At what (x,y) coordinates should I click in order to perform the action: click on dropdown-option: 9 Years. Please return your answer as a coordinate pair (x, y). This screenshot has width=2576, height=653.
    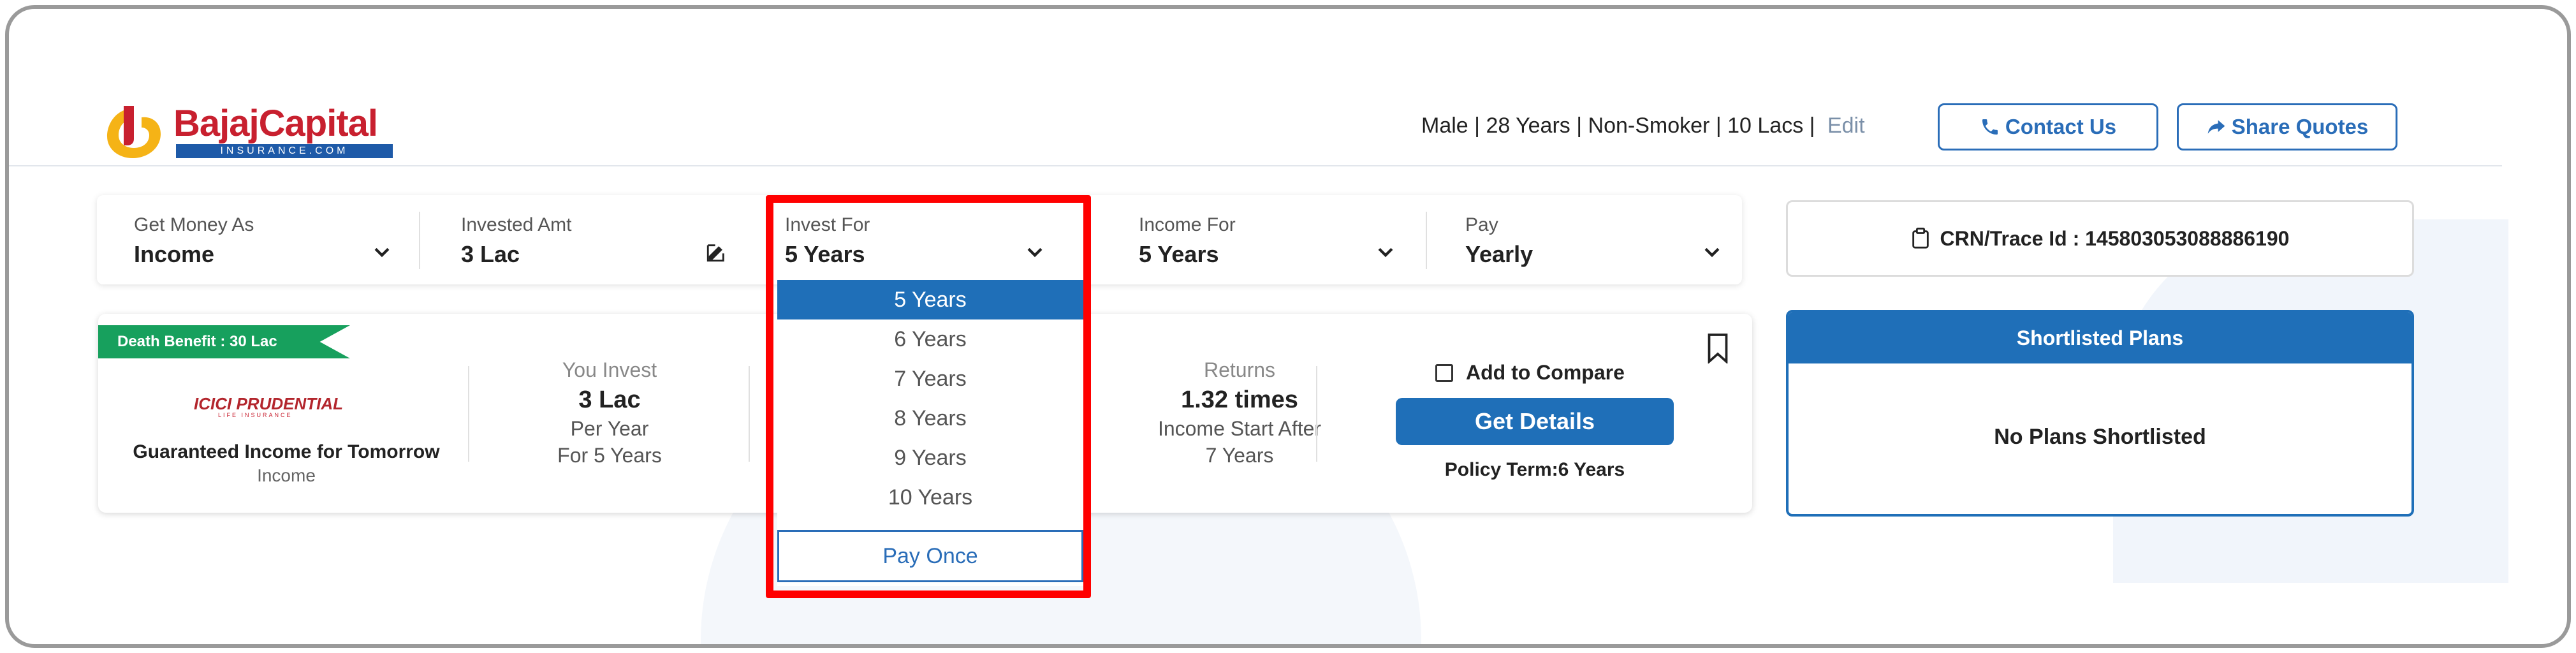
    Looking at the image, I should click on (930, 458).